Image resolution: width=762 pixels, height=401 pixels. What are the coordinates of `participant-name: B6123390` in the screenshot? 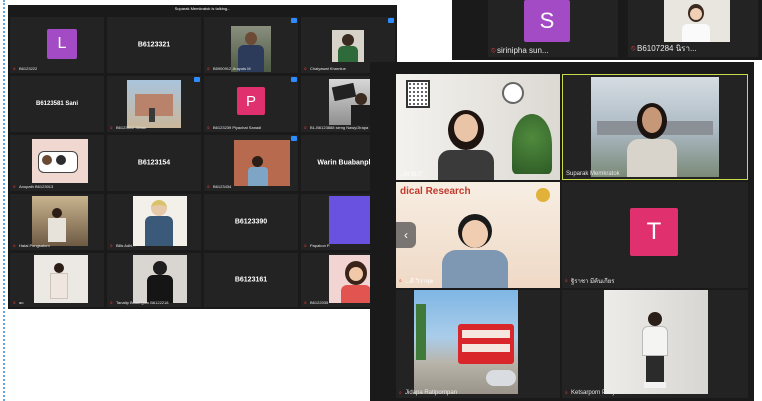 It's located at (251, 222).